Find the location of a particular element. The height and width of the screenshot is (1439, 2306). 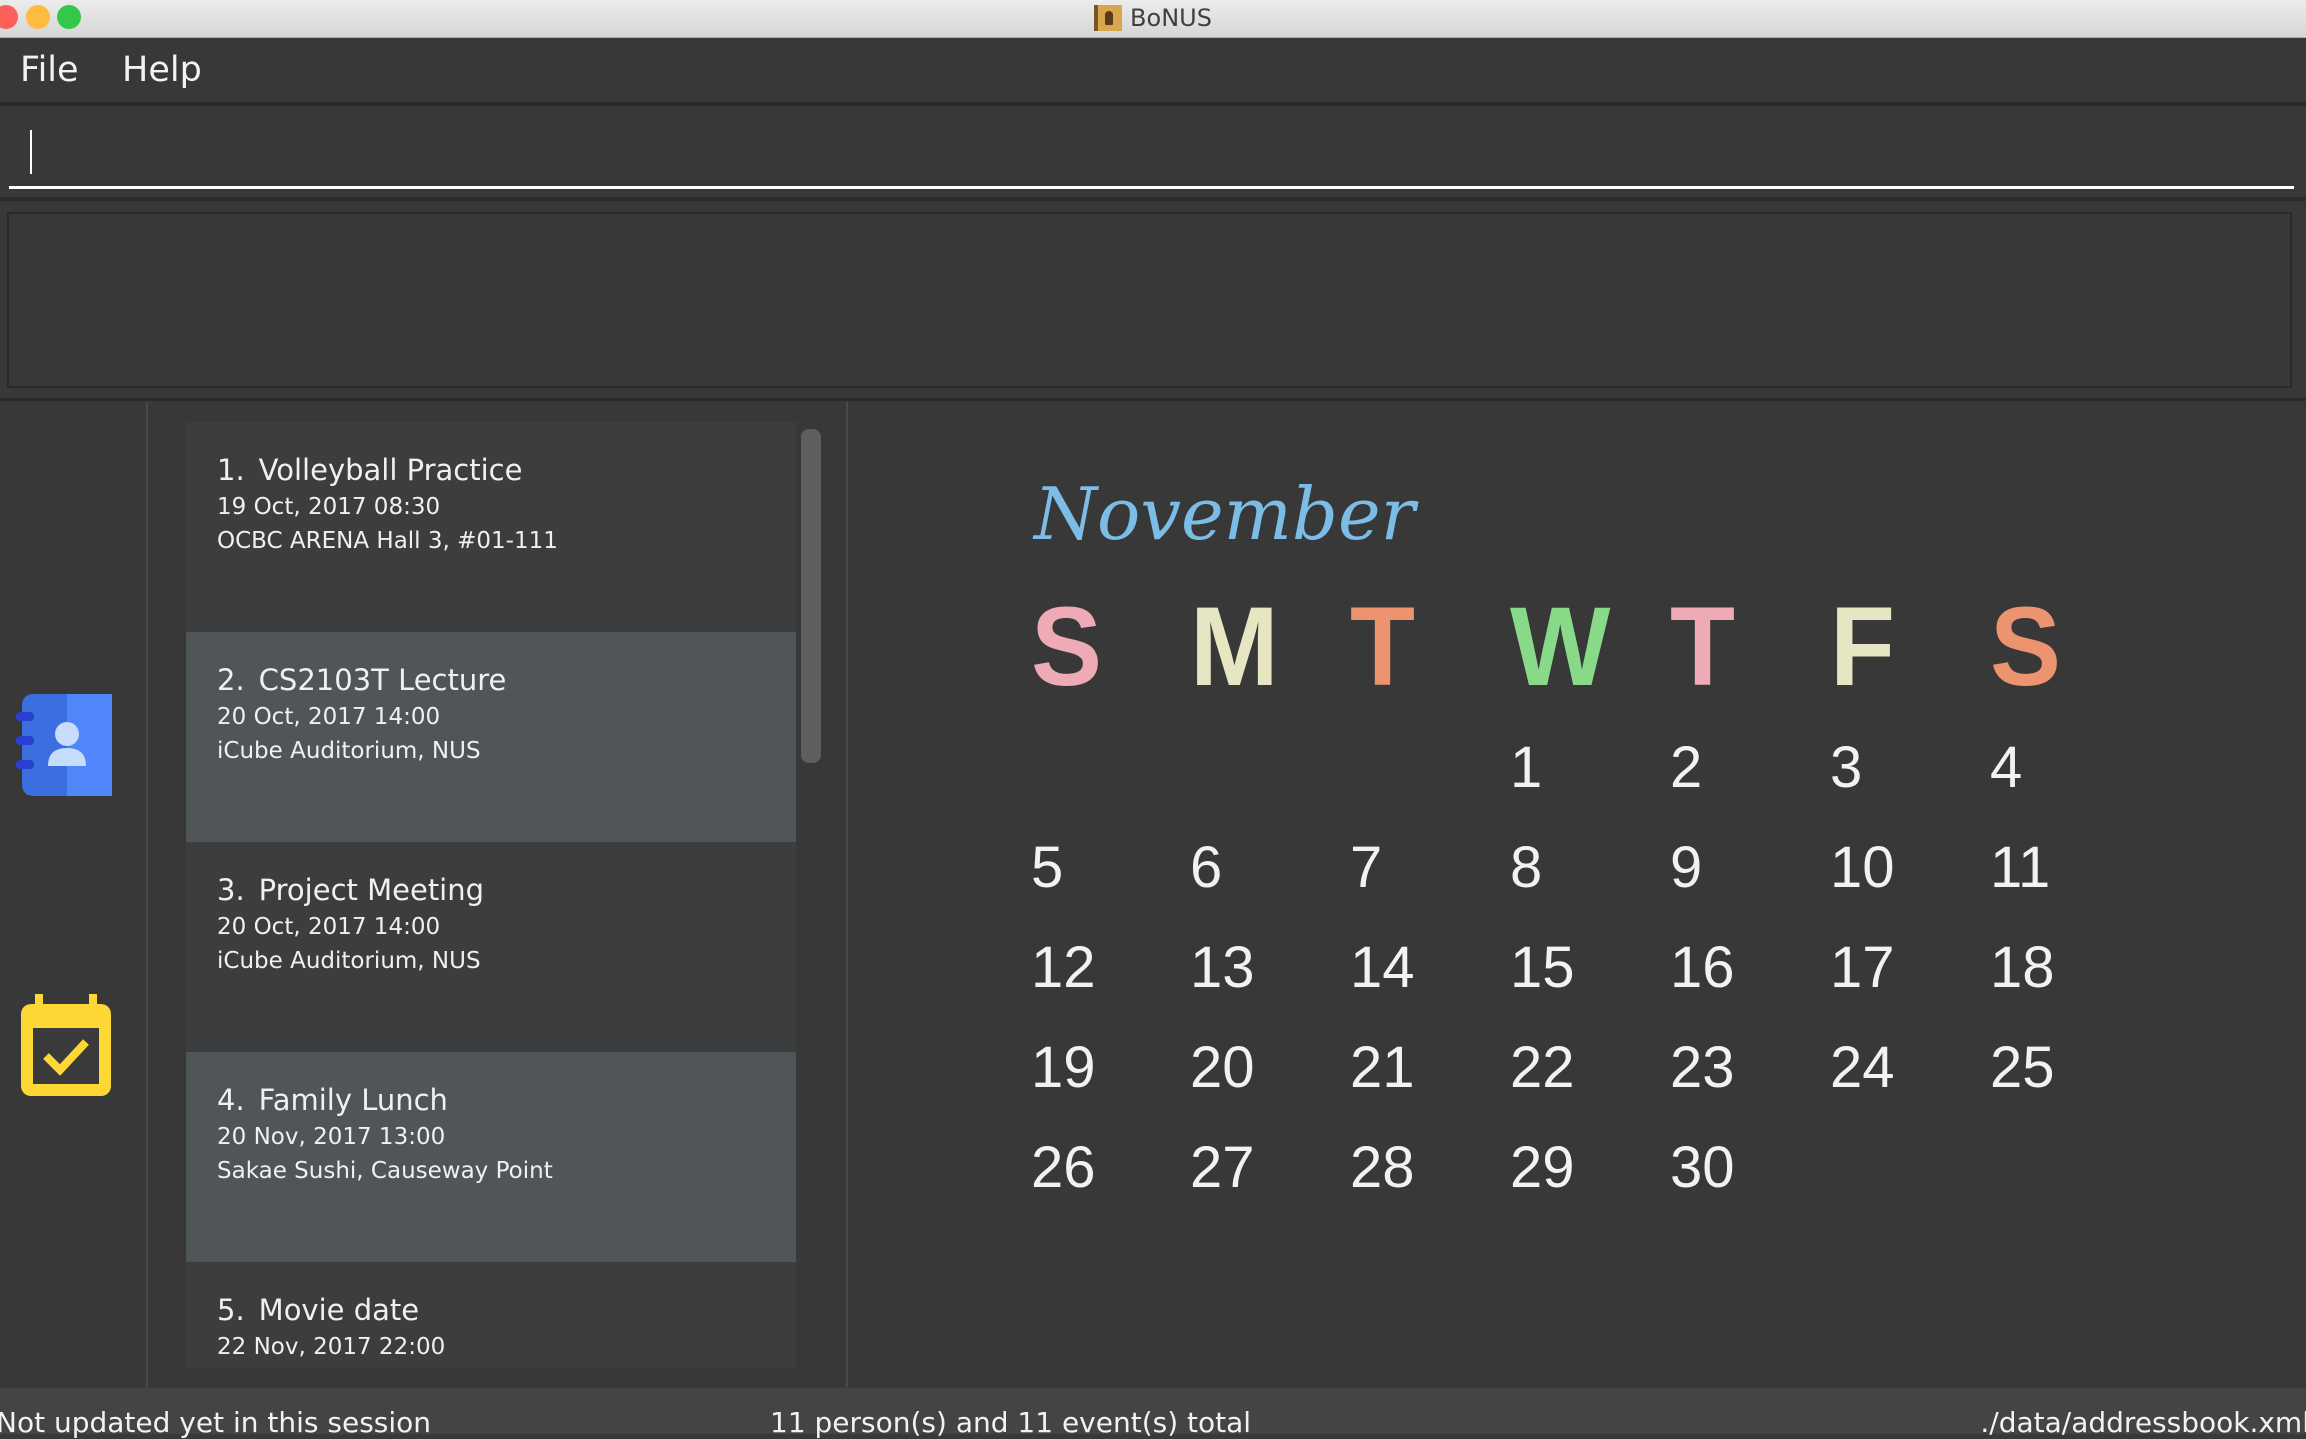

event-index: 5. is located at coordinates (231, 1310).